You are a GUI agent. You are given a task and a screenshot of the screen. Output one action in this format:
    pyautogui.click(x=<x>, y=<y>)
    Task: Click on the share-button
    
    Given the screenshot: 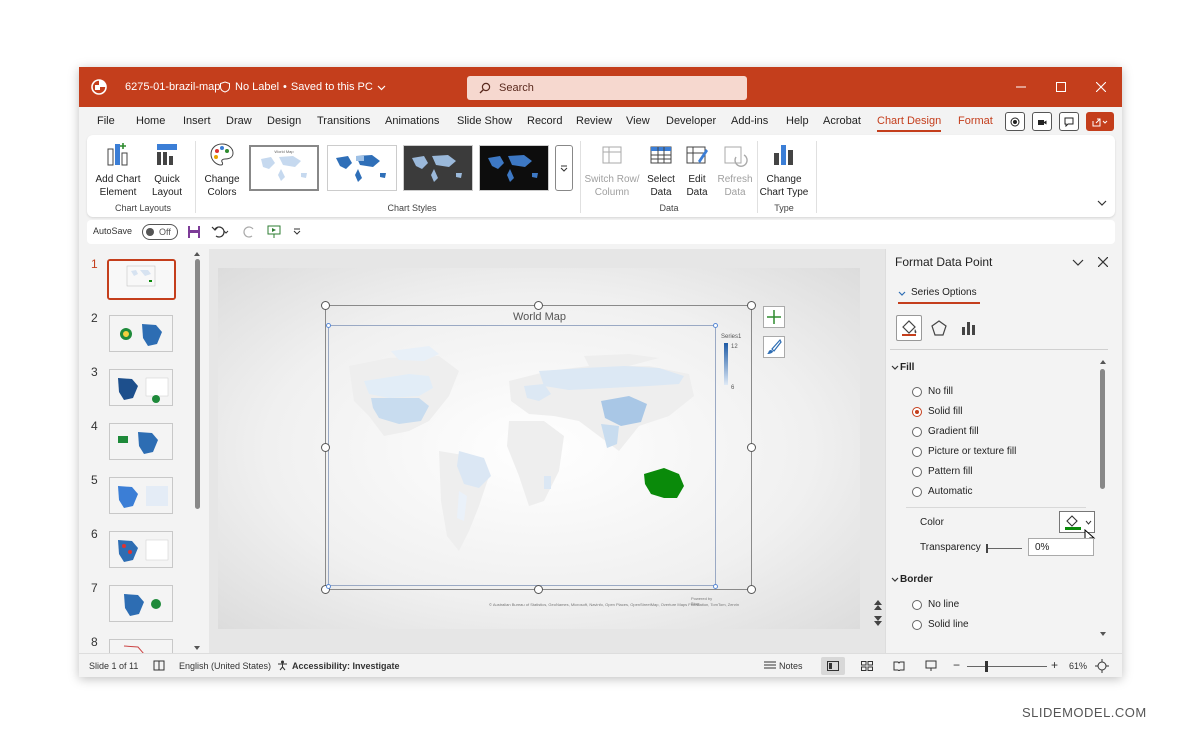 What is the action you would take?
    pyautogui.click(x=1100, y=121)
    